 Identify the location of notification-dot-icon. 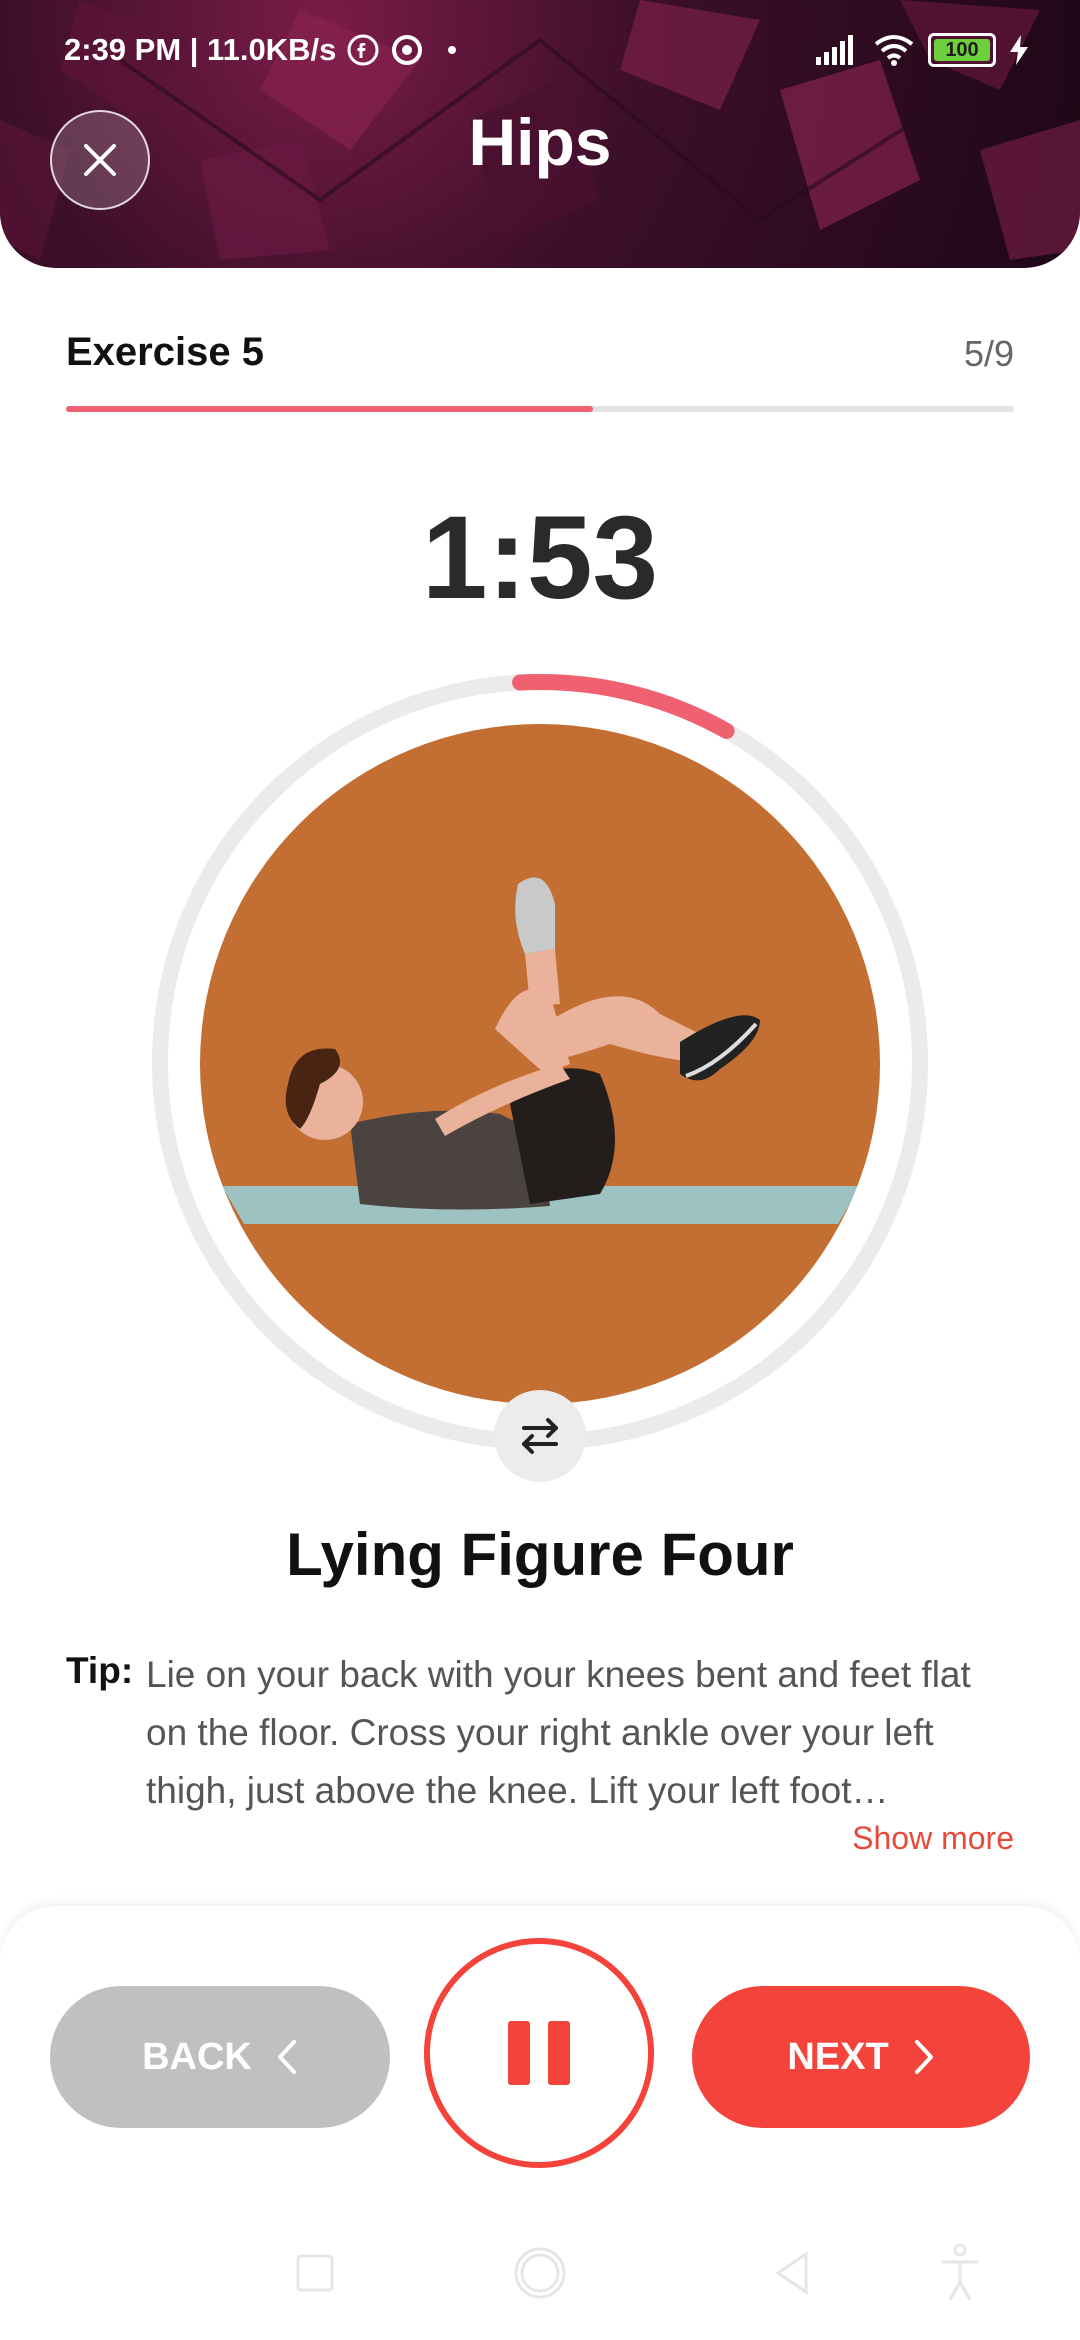
(452, 50).